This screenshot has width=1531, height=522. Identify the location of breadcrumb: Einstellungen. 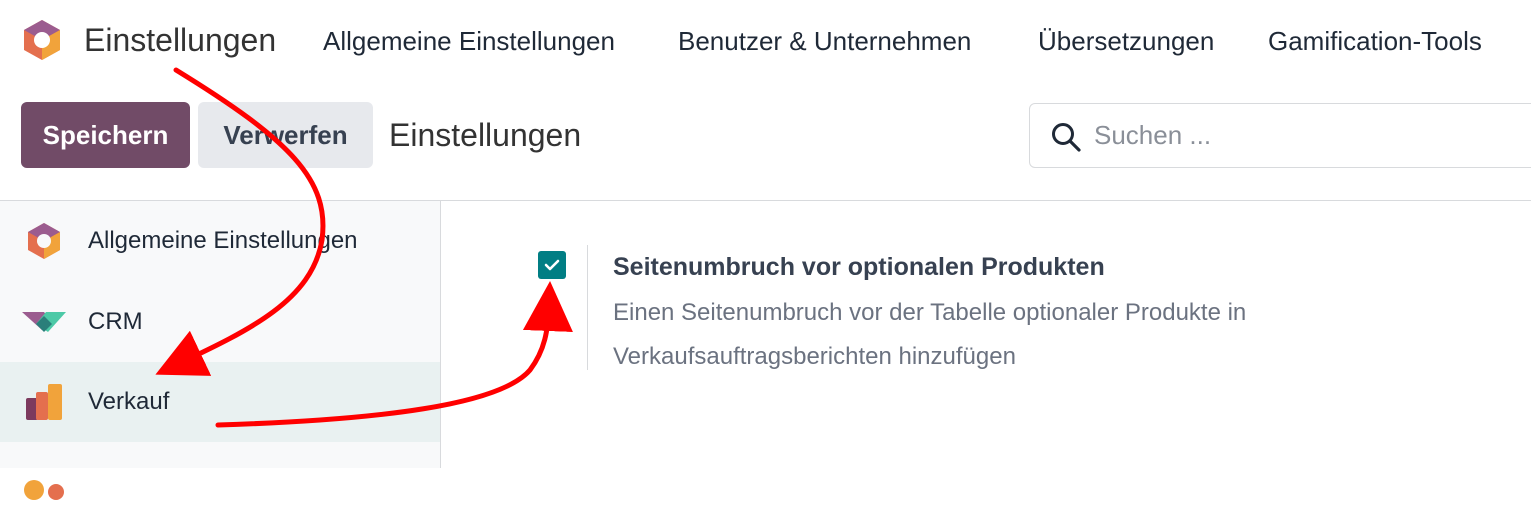
(485, 135).